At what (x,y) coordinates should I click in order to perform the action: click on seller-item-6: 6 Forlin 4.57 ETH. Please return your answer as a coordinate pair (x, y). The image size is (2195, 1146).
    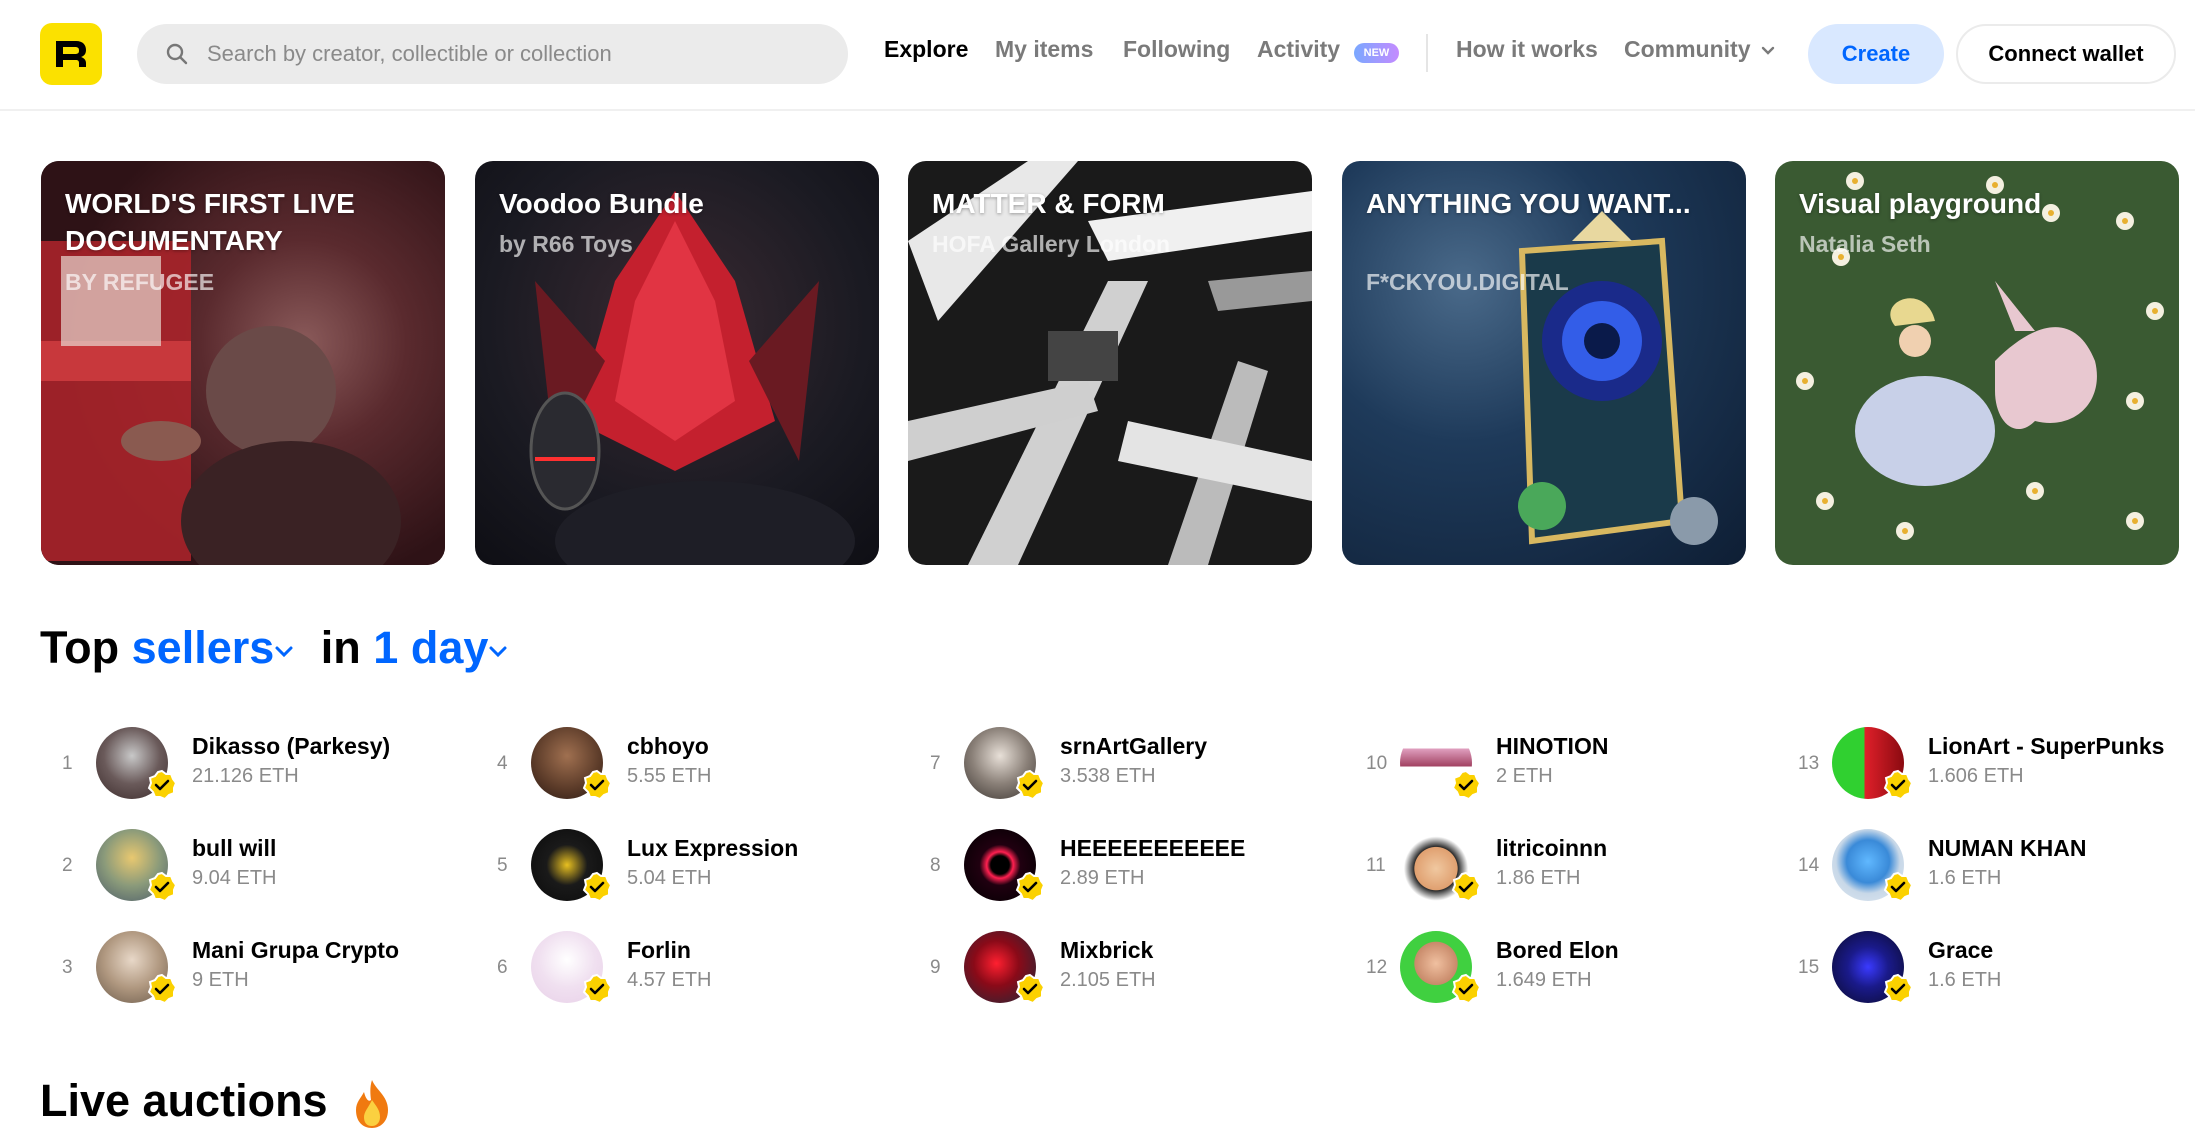
    Looking at the image, I should click on (697, 967).